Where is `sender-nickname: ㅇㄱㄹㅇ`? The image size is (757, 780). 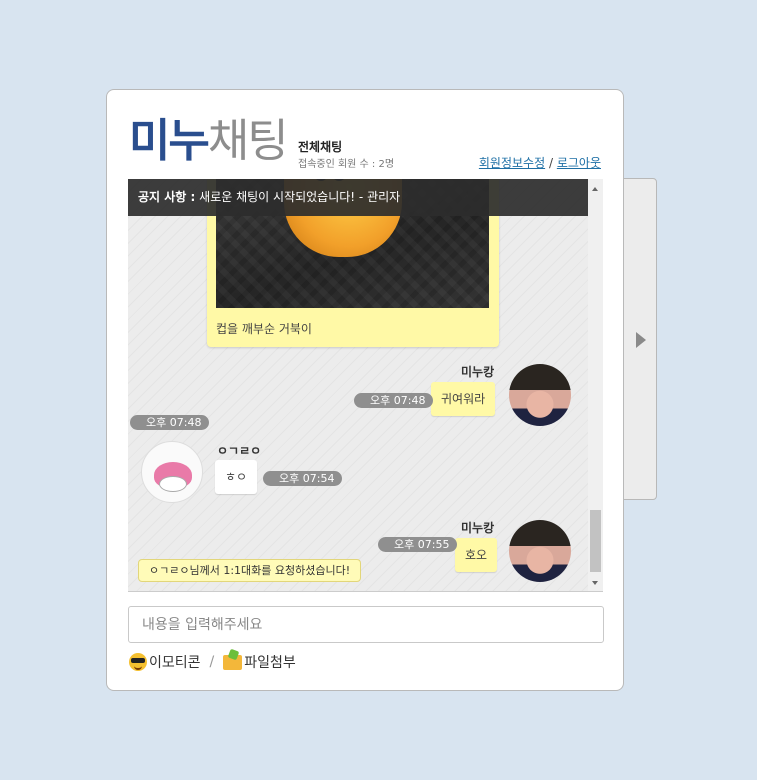
sender-nickname: ㅇㄱㄹㅇ is located at coordinates (239, 451).